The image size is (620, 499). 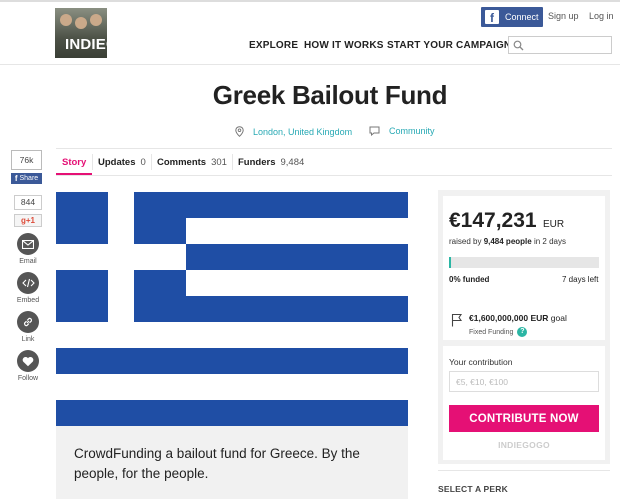 I want to click on raised-by-text: raised by 9,484 people in 2 days, so click(x=507, y=241).